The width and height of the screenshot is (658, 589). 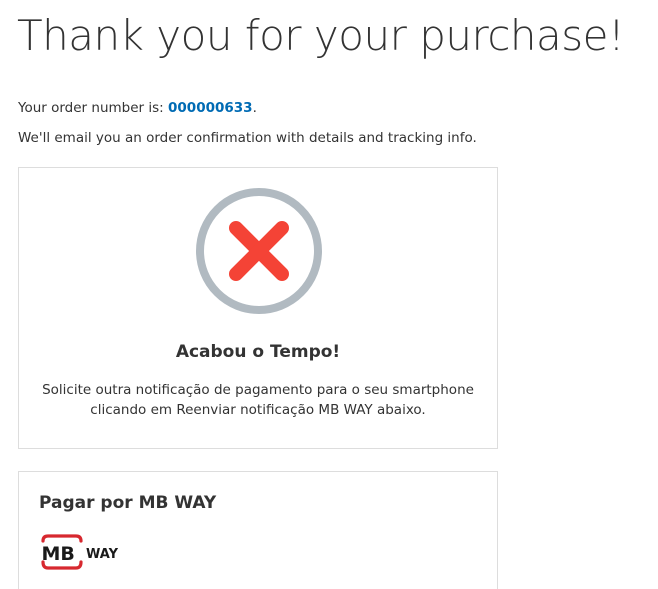 What do you see at coordinates (93, 108) in the screenshot?
I see `order-number-prefix: Your order number is:` at bounding box center [93, 108].